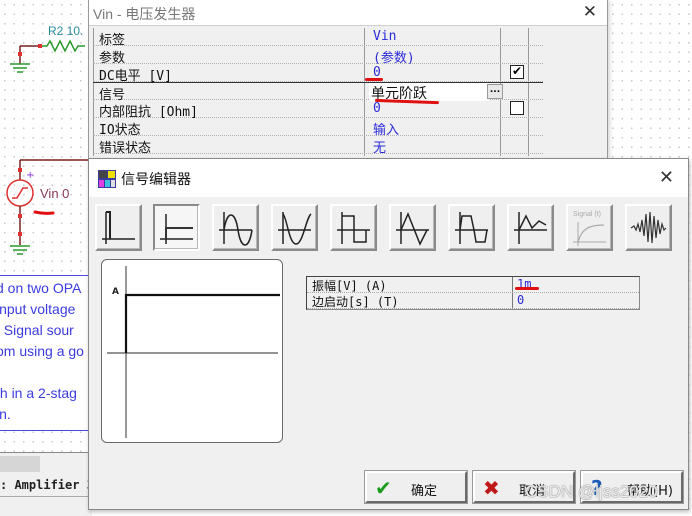 The image size is (692, 516). What do you see at coordinates (318, 38) in the screenshot?
I see `property-row-label: 标签 Vin` at bounding box center [318, 38].